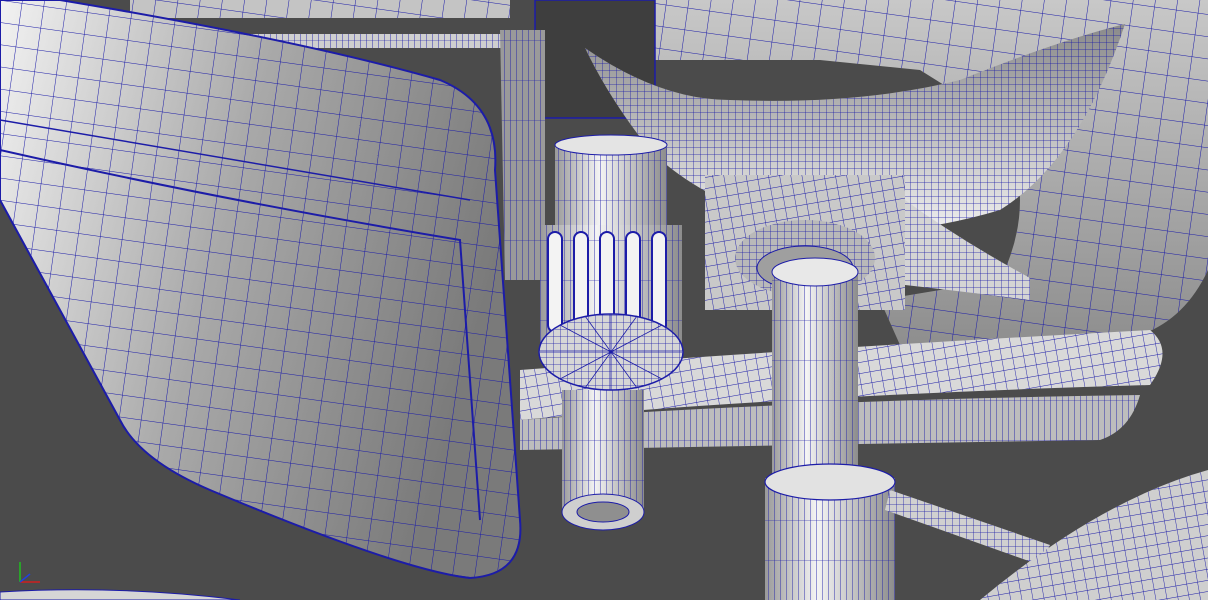 The image size is (1208, 600). What do you see at coordinates (1046, 535) in the screenshot?
I see `star-base-leg` at bounding box center [1046, 535].